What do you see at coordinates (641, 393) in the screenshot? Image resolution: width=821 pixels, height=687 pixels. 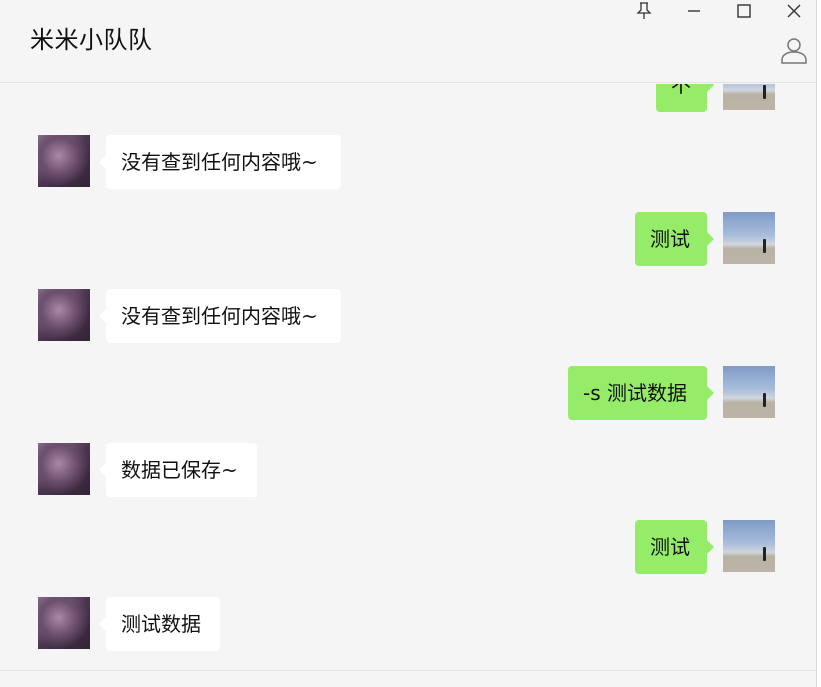 I see `message-bubble: -s 测试数据` at bounding box center [641, 393].